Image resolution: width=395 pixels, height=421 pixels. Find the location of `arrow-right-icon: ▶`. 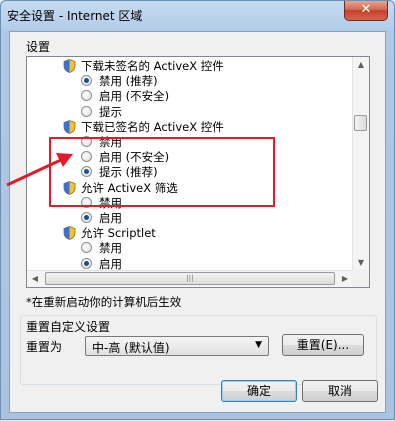

arrow-right-icon: ▶ is located at coordinates (345, 278).